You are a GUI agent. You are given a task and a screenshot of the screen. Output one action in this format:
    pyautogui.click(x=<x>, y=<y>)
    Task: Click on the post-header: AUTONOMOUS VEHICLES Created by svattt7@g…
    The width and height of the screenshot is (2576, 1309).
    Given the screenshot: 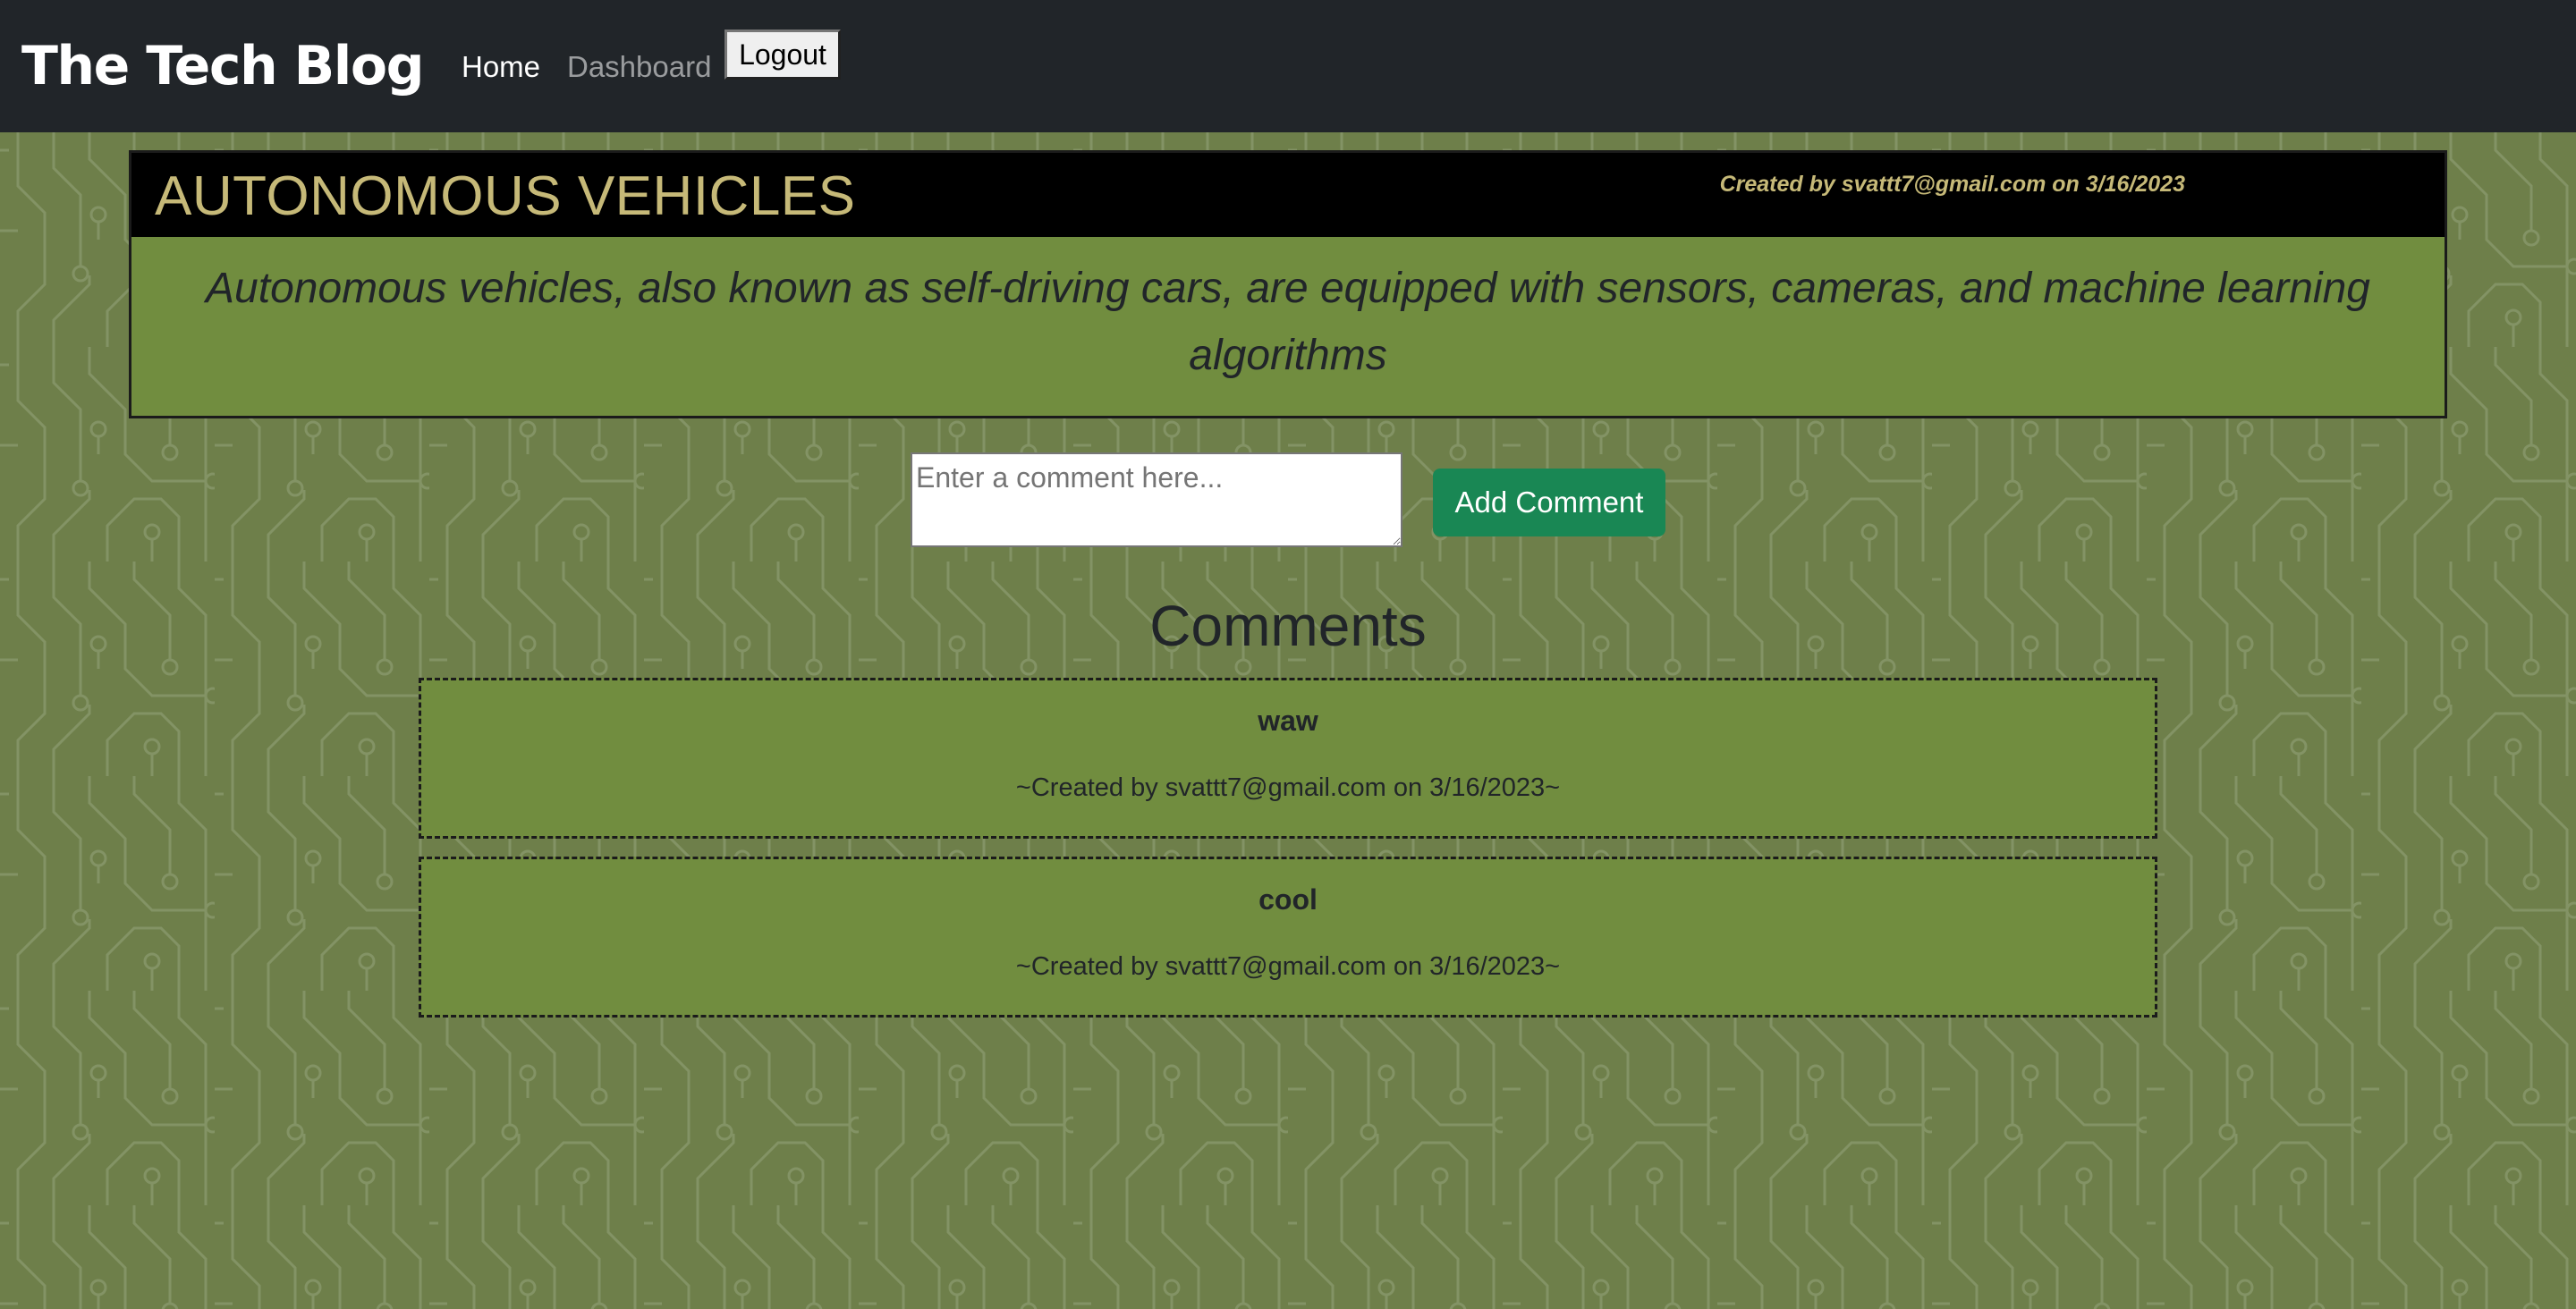 What is the action you would take?
    pyautogui.click(x=1288, y=195)
    